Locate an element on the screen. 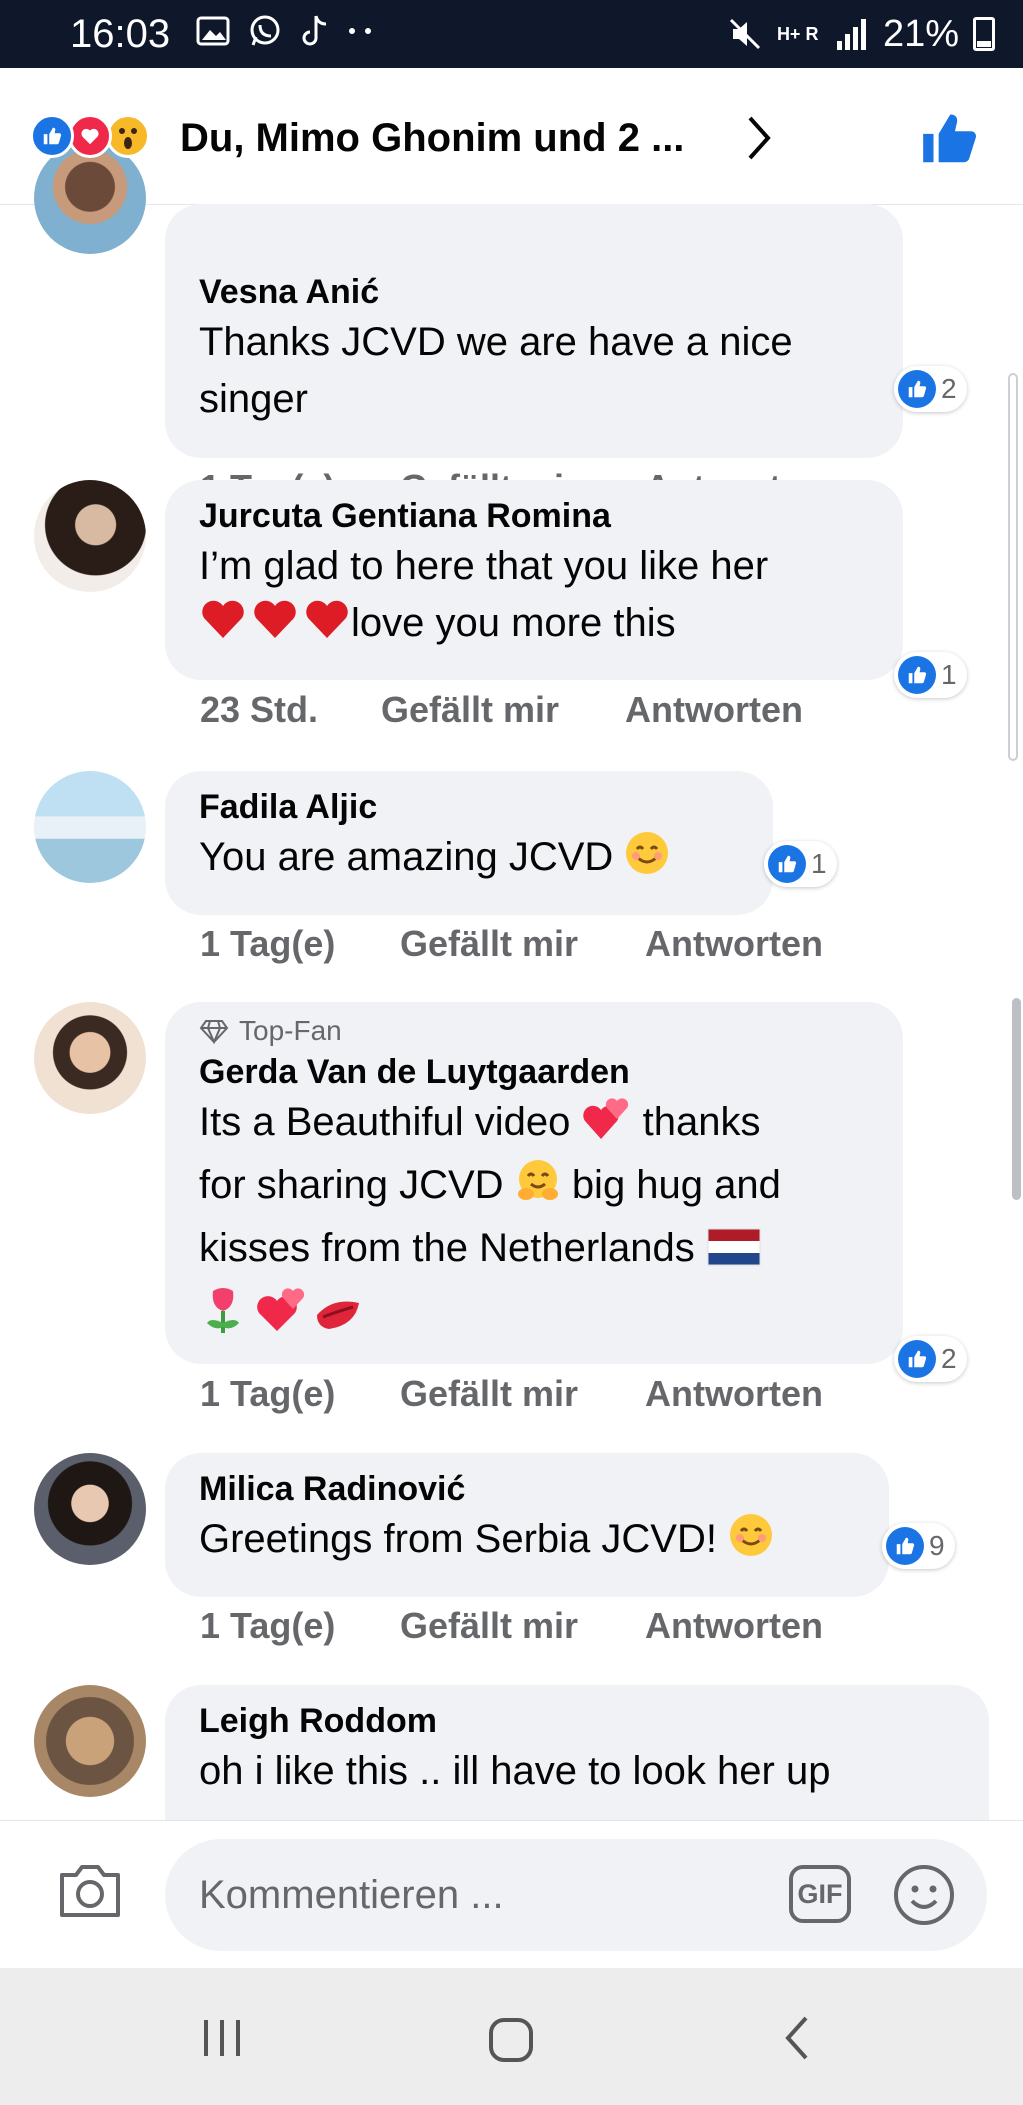 This screenshot has height=2105, width=1023. battery-percent: 21% is located at coordinates (920, 34).